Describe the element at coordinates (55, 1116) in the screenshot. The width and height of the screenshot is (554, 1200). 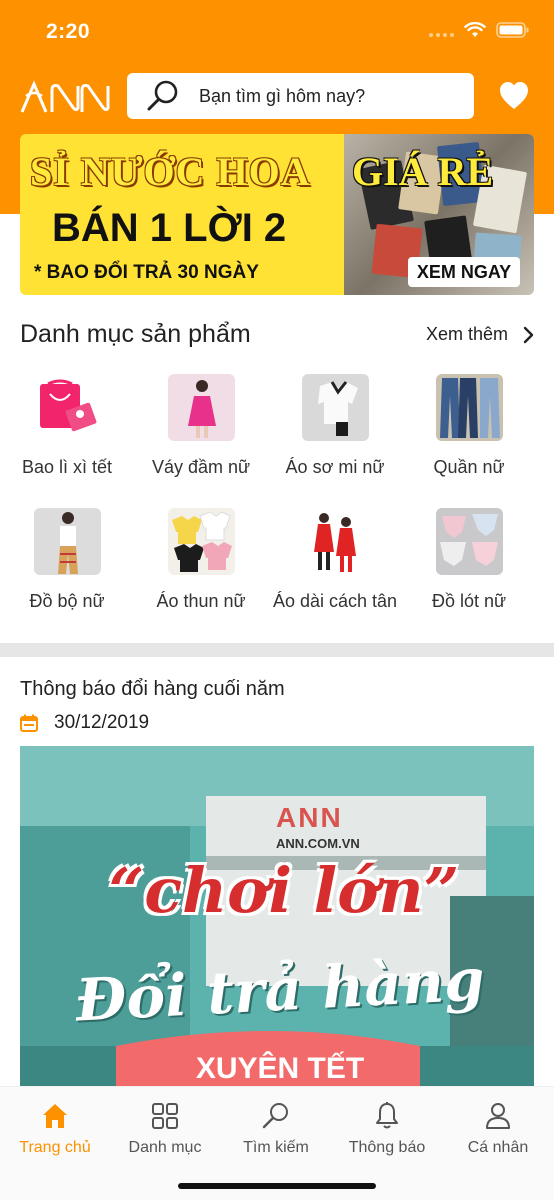
I see `home-icon` at that location.